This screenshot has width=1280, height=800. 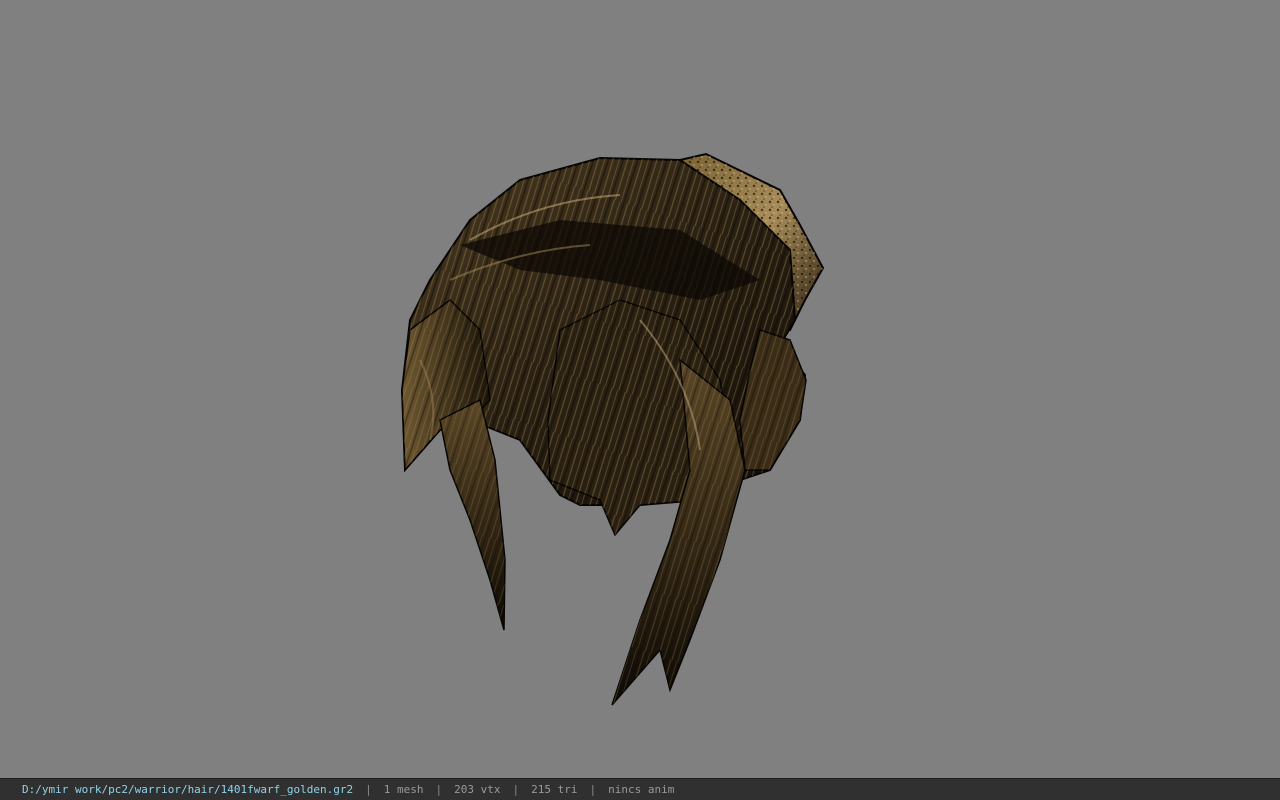 I want to click on hair-strand-left, so click(x=472, y=514).